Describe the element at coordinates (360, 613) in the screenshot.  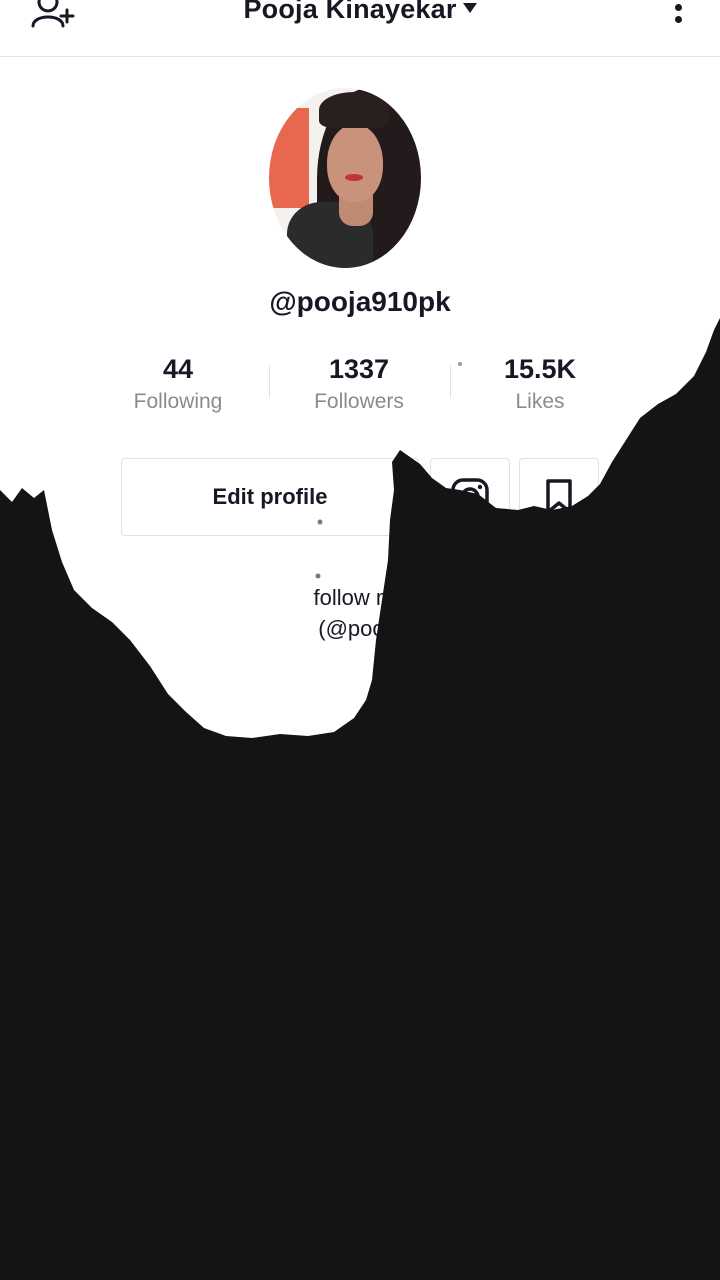
I see `bio: follow me (@pooja` at that location.